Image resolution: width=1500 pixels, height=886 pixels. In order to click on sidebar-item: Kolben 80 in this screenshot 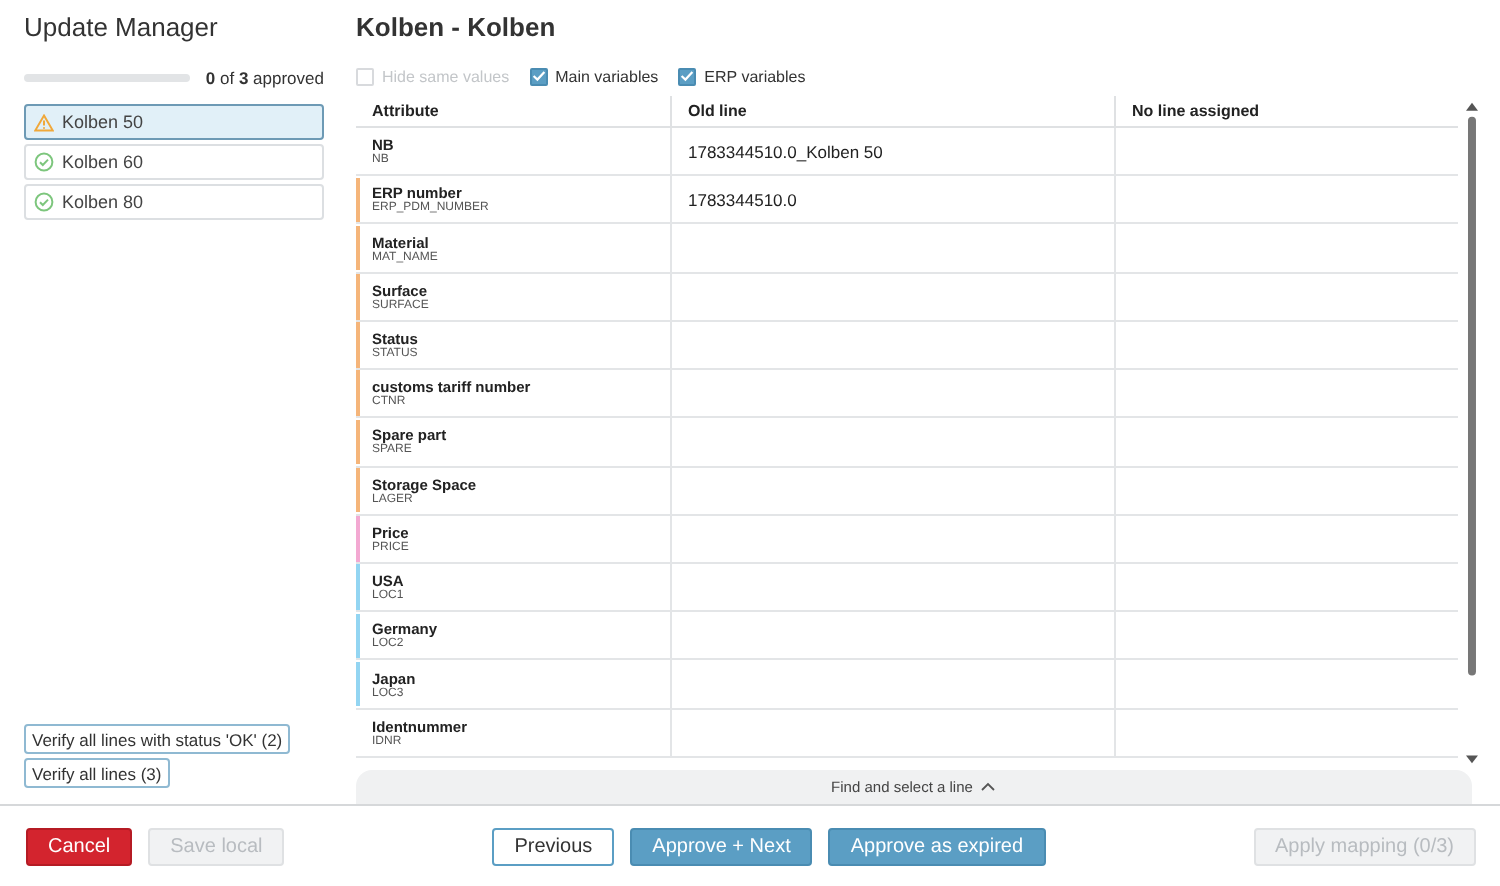, I will do `click(174, 202)`.